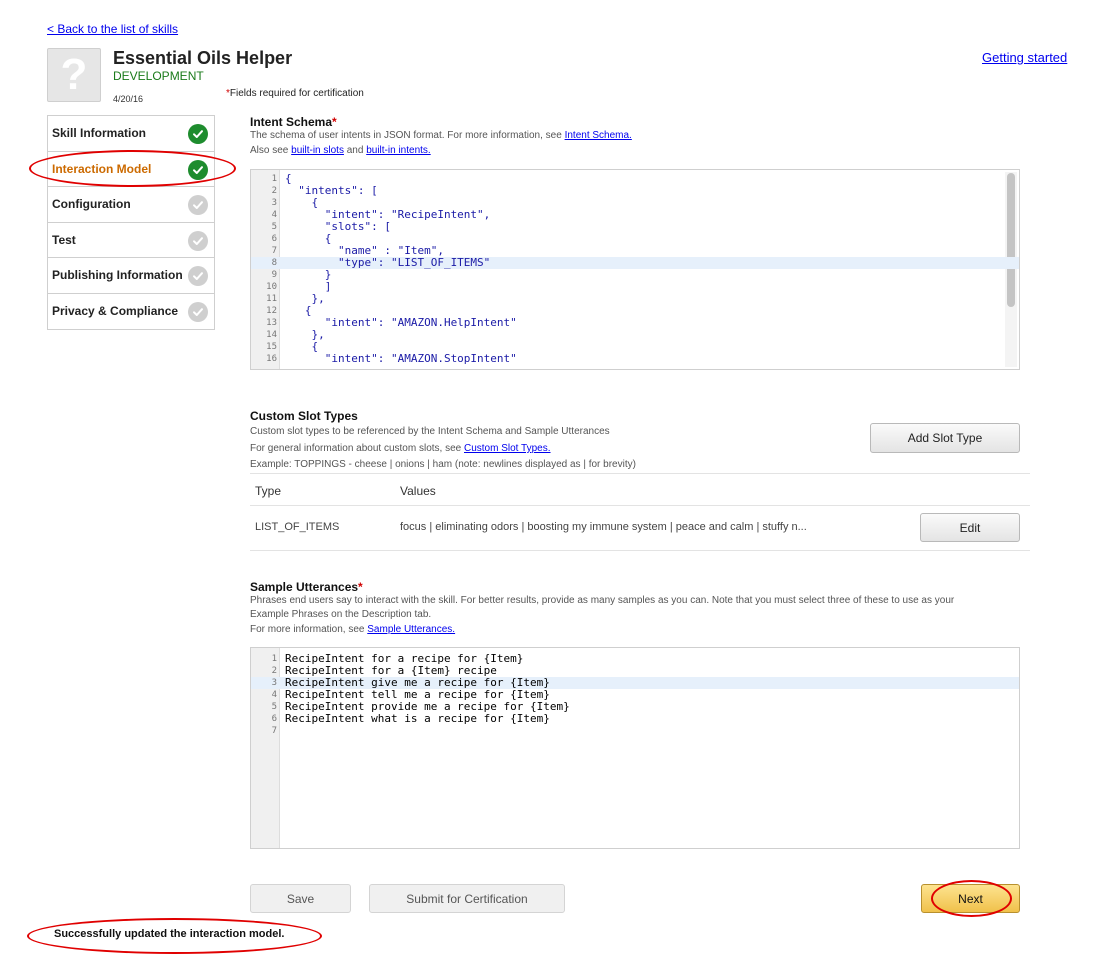 The width and height of the screenshot is (1120, 962). Describe the element at coordinates (64, 239) in the screenshot. I see `sidebar-item-label: Test` at that location.